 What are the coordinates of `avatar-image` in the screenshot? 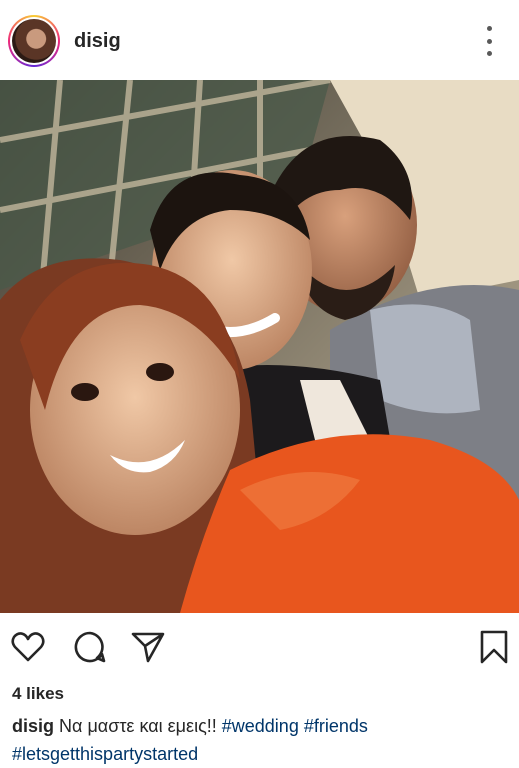 It's located at (34, 41).